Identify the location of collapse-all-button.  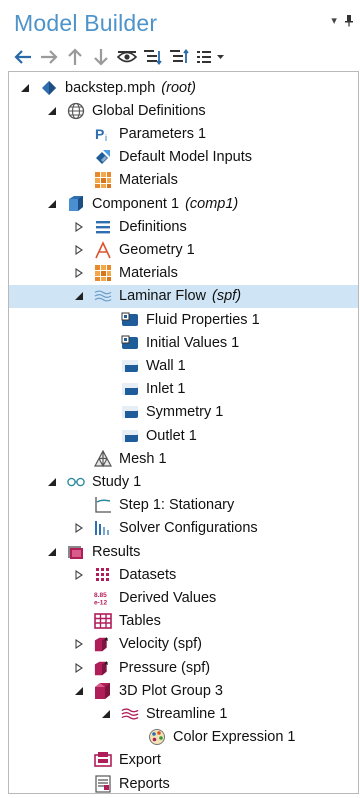
(179, 57).